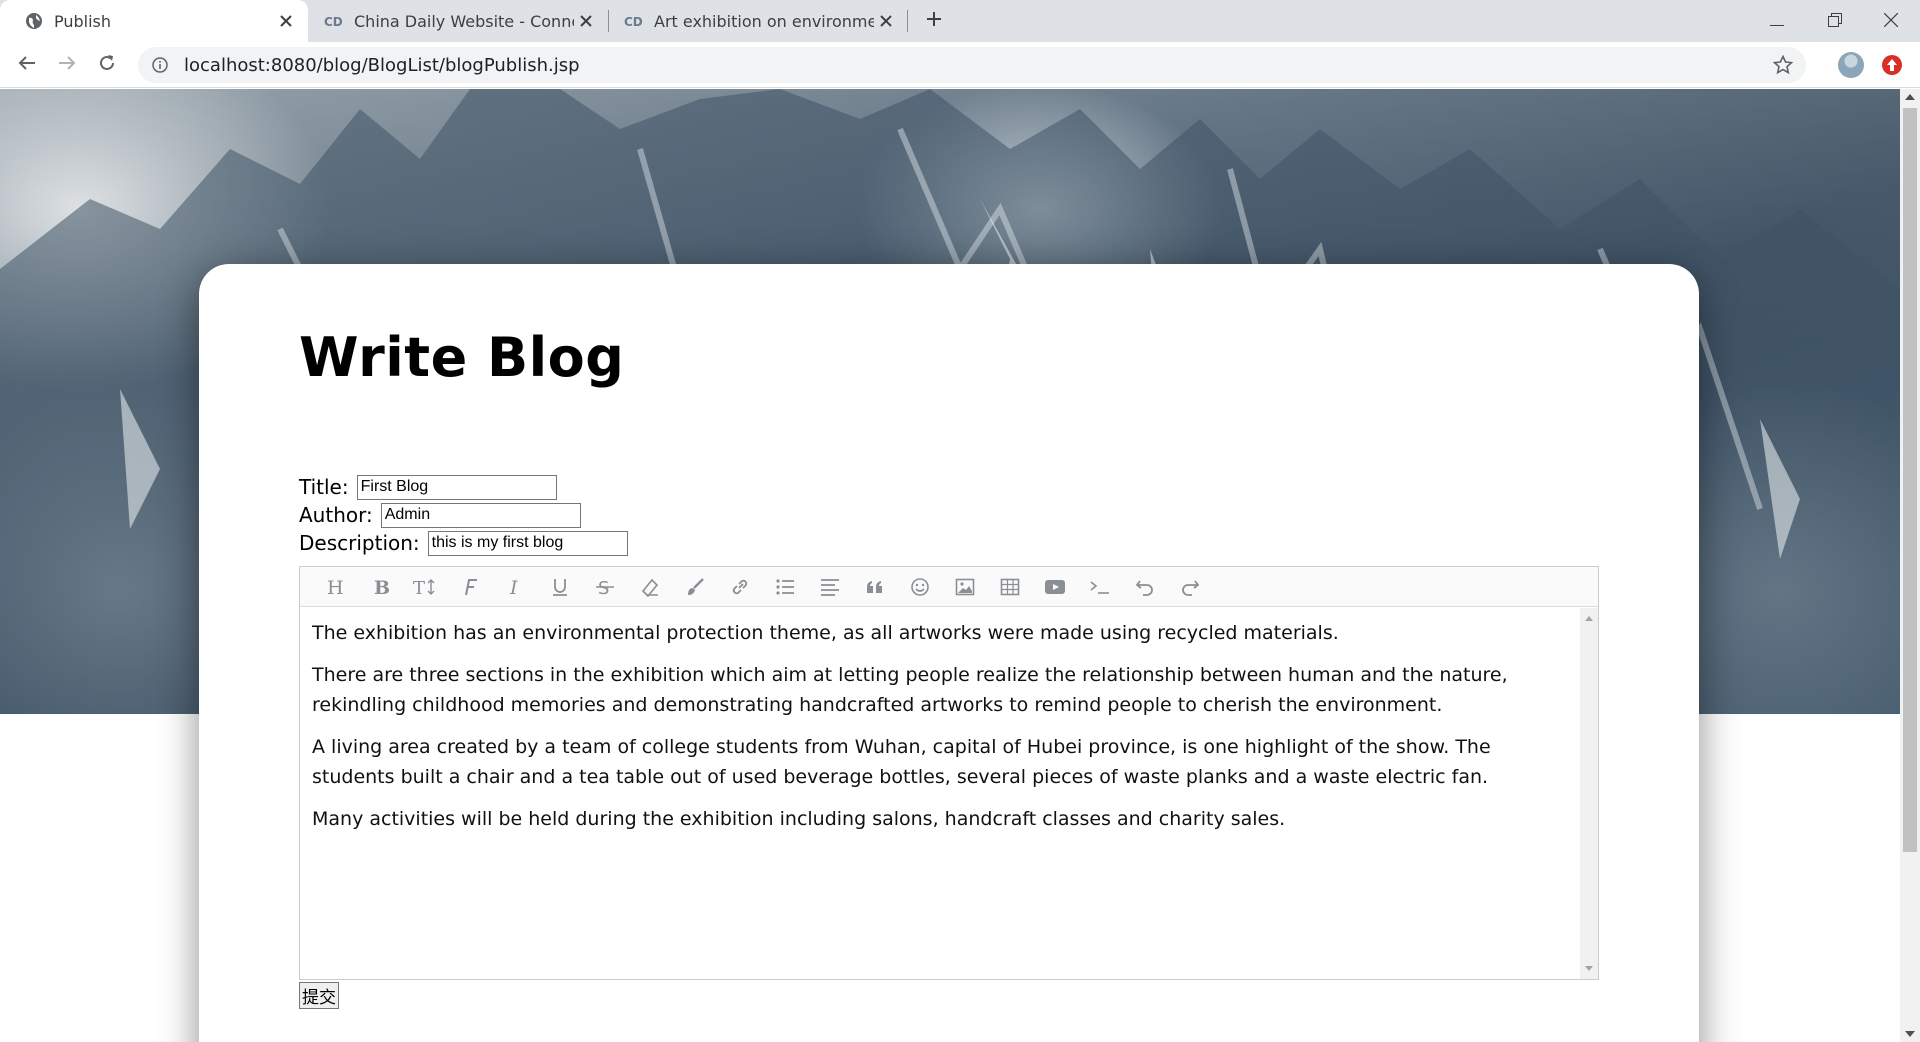 The image size is (1920, 1042). I want to click on forward-button, so click(67, 65).